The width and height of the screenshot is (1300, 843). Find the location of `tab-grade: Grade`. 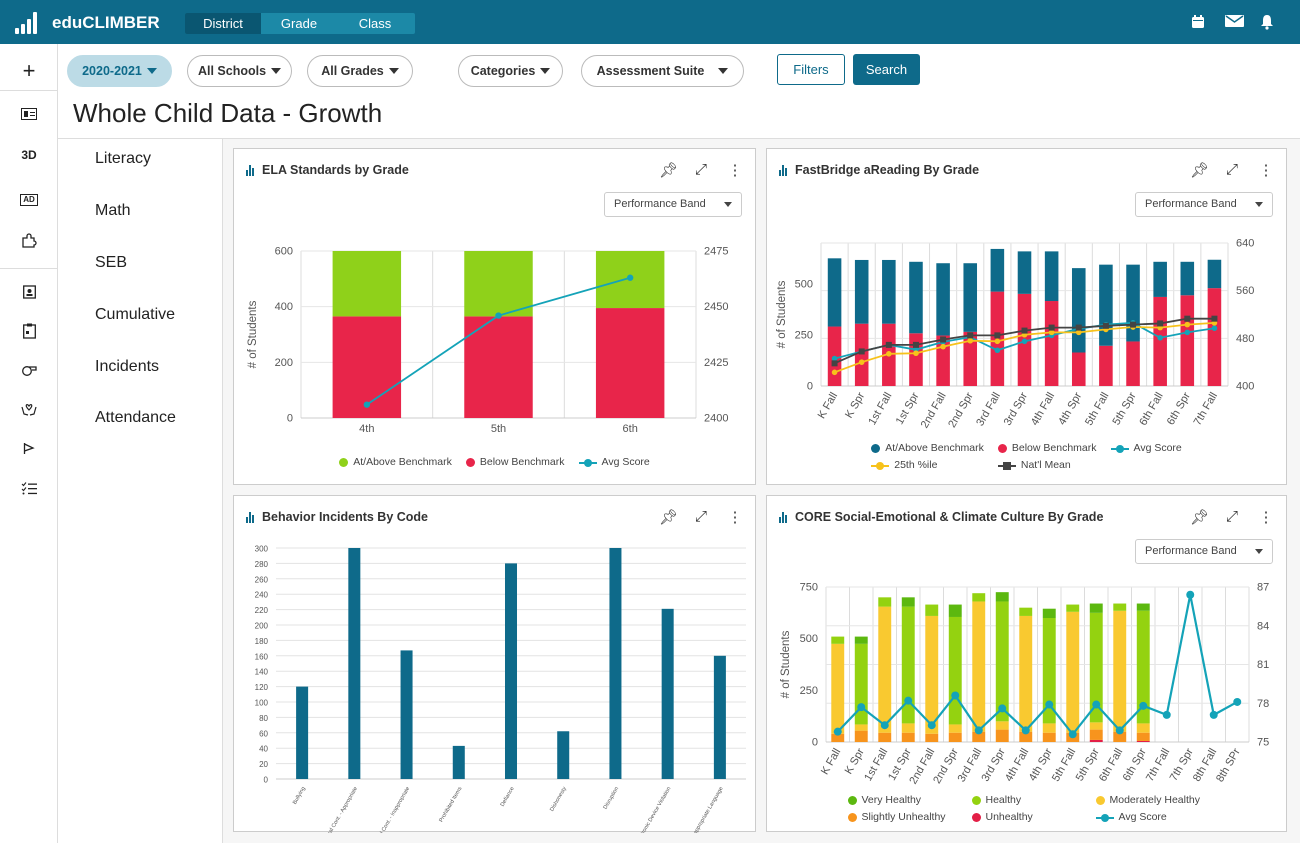

tab-grade: Grade is located at coordinates (299, 23).